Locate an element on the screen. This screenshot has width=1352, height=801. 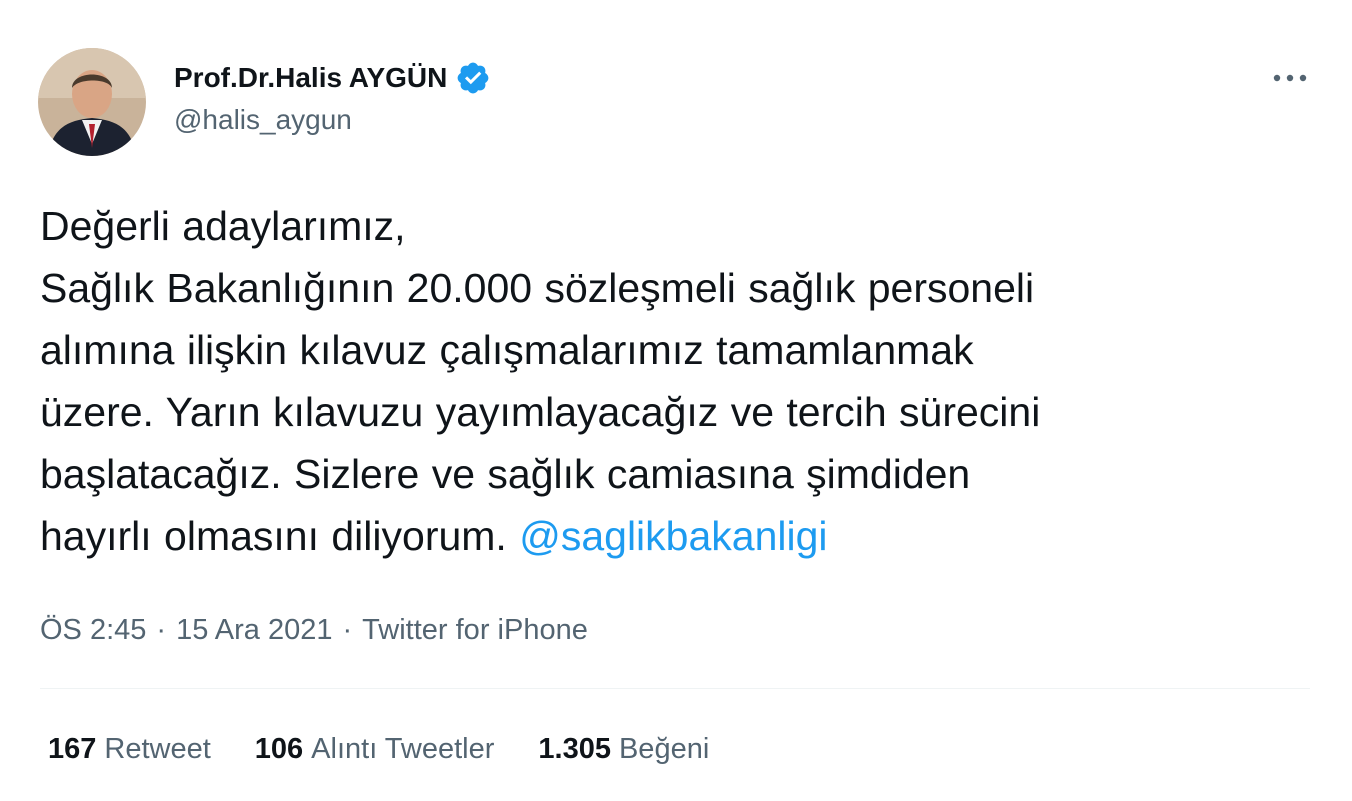
more-options-button is located at coordinates (1290, 78).